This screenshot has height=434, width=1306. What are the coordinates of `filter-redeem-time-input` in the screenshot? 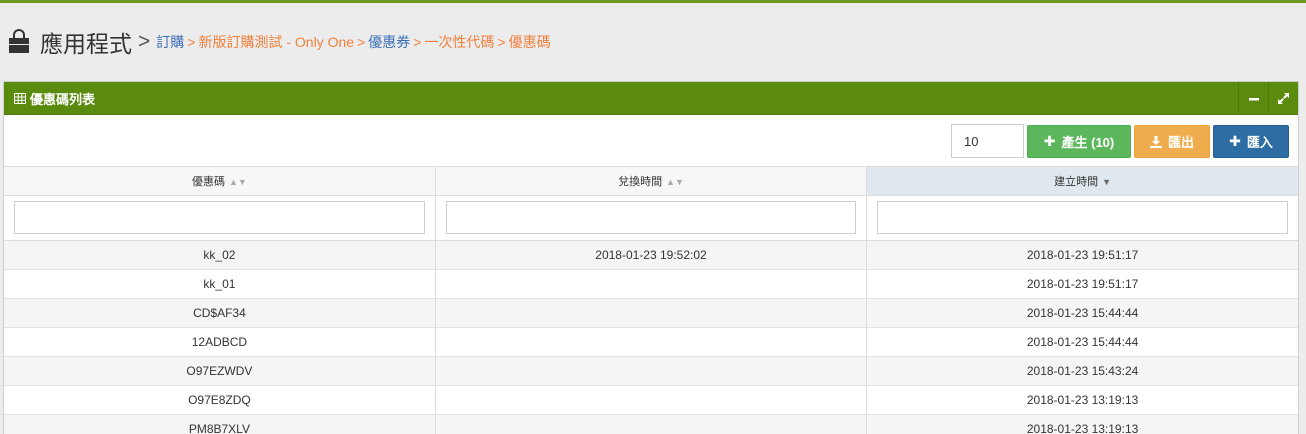 It's located at (651, 217).